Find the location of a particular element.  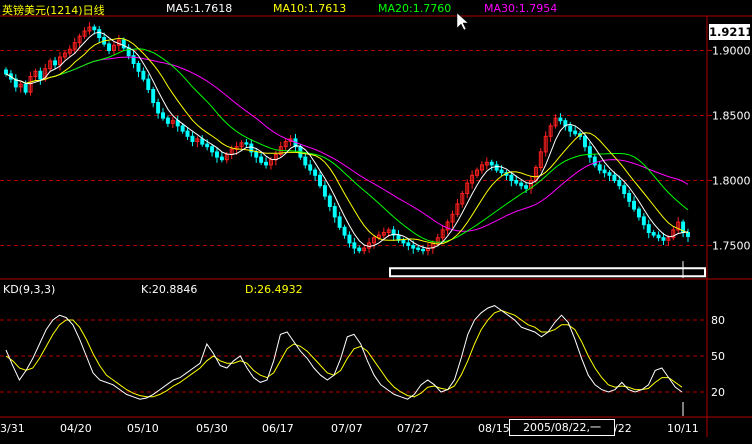

date-tick-label: 3/31 is located at coordinates (12, 428).